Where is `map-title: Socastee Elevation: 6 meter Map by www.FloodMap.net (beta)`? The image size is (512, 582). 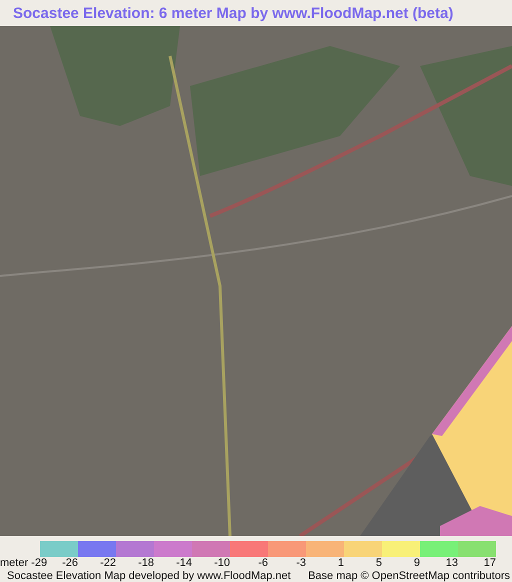 map-title: Socastee Elevation: 6 meter Map by www.FloodMap.net (beta) is located at coordinates (233, 14).